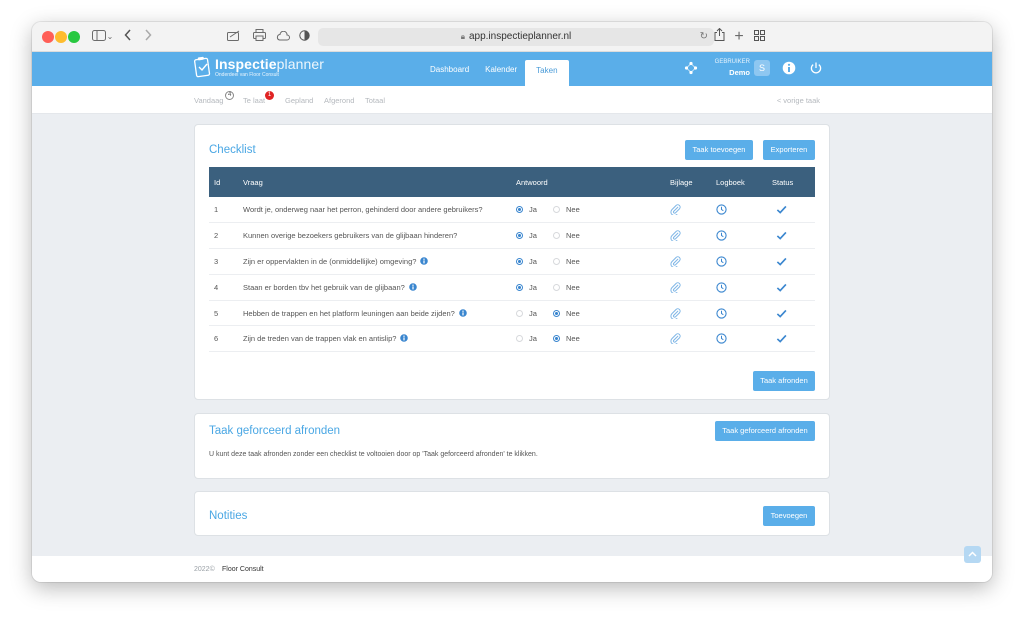 Image resolution: width=1024 pixels, height=625 pixels. What do you see at coordinates (74, 37) in the screenshot?
I see `zoom-window-button` at bounding box center [74, 37].